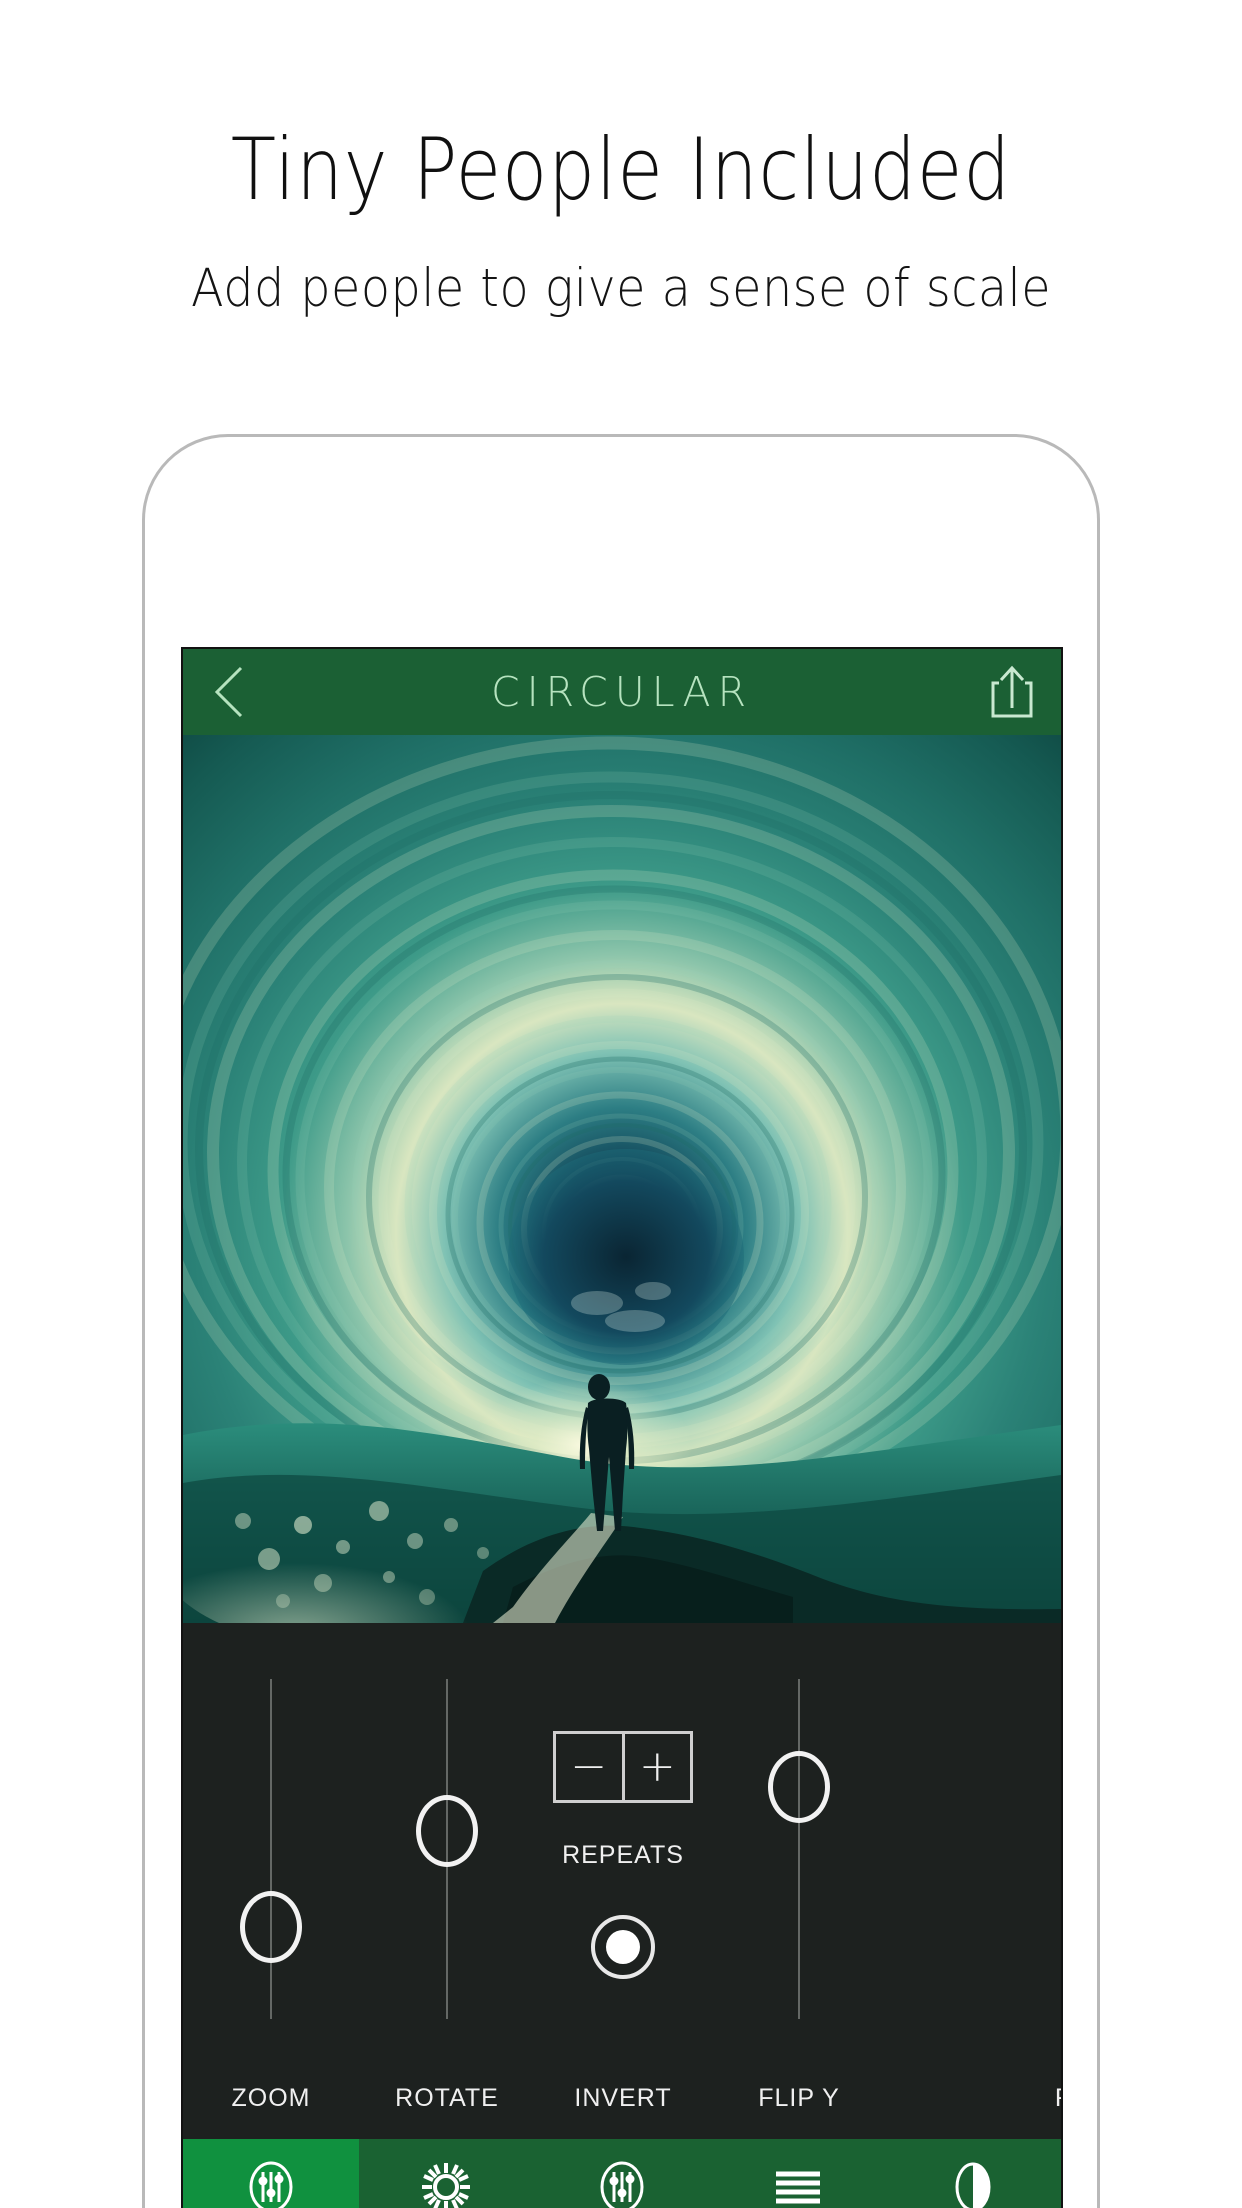  I want to click on zoom-slider-track, so click(271, 1849).